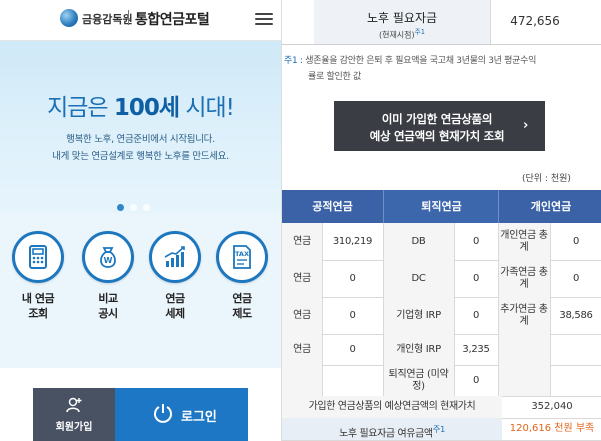  Describe the element at coordinates (476, 349) in the screenshot. I see `table-cell-retire-value: 3,235` at that location.